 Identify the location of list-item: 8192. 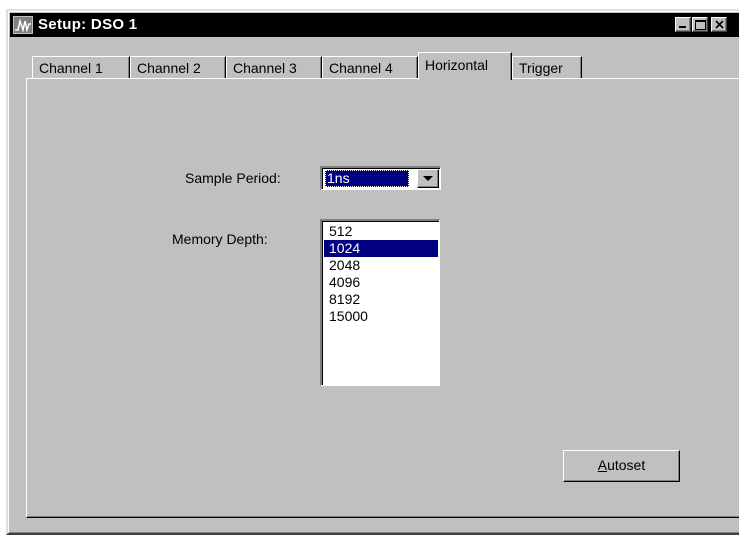
(381, 299).